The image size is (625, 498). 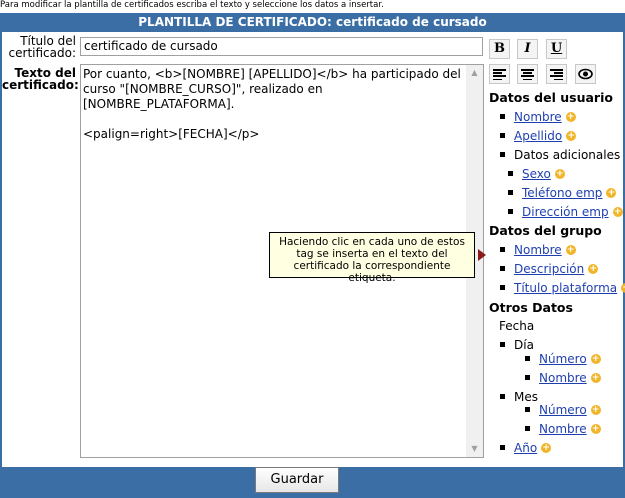 I want to click on align-center-button, so click(x=527, y=74).